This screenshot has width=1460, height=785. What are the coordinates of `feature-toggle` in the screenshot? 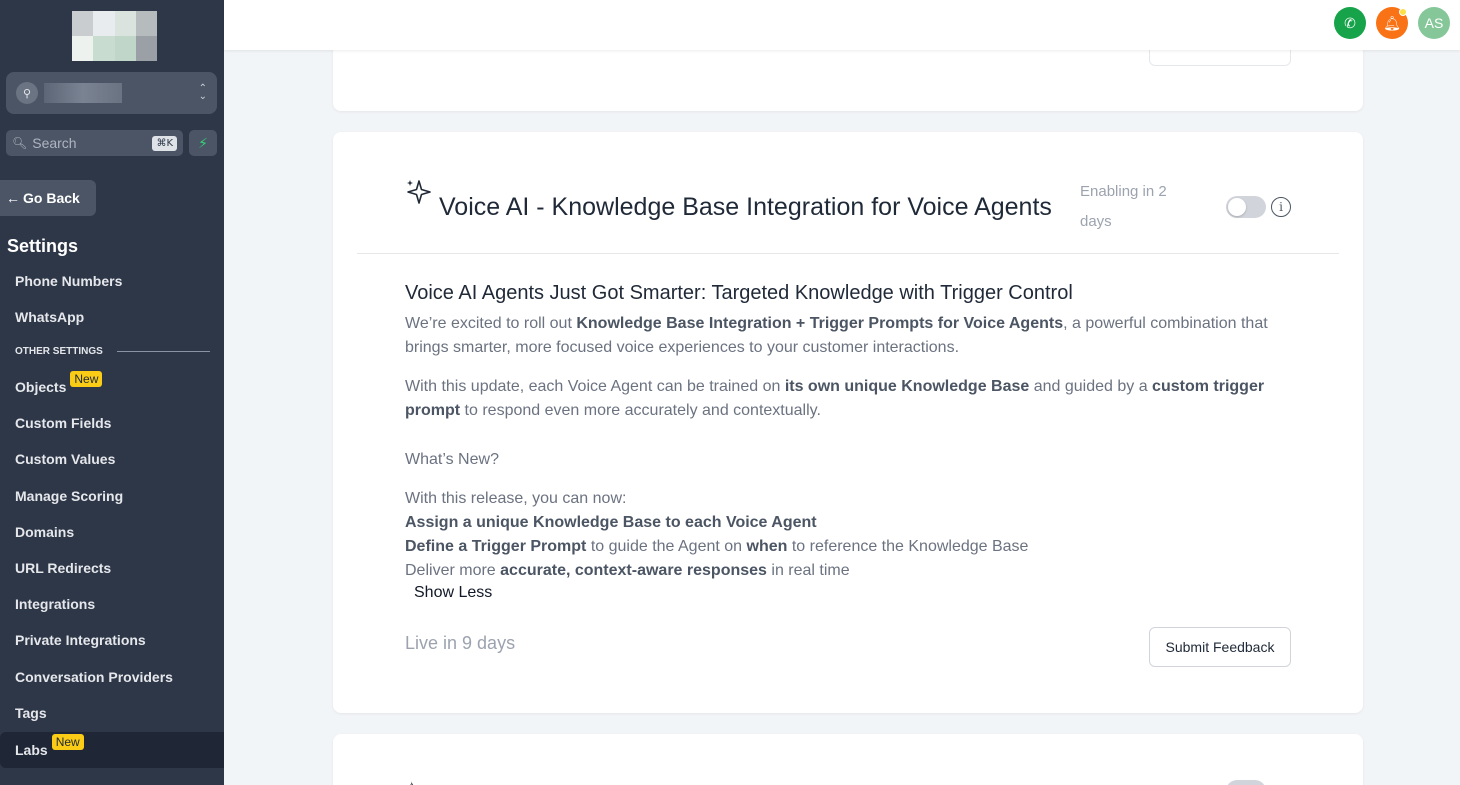 It's located at (1246, 207).